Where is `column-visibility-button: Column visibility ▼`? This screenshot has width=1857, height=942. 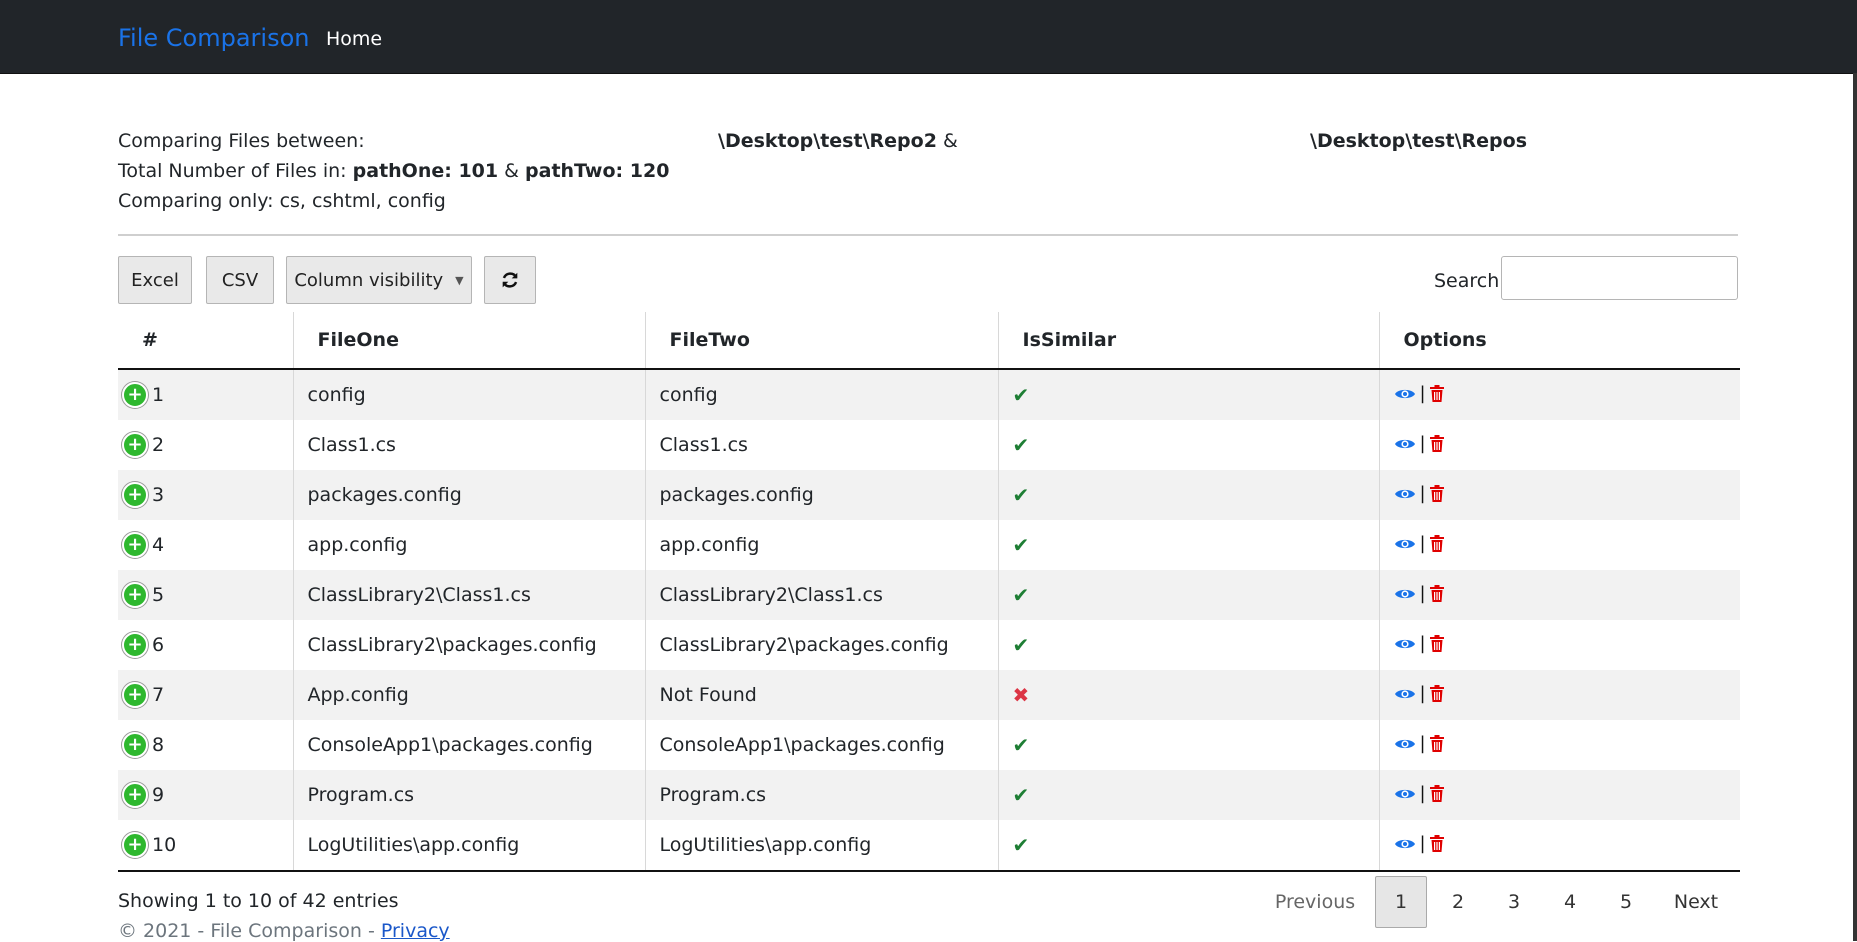
column-visibility-button: Column visibility ▼ is located at coordinates (379, 280).